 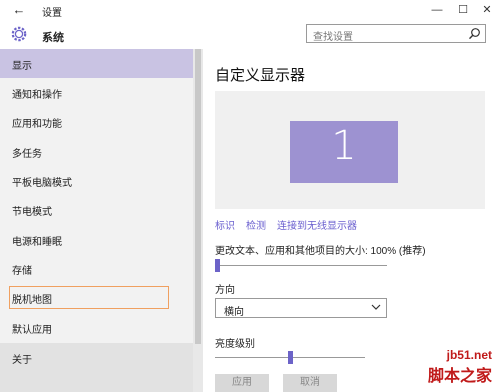 I want to click on identify-link: 标识, so click(x=225, y=224).